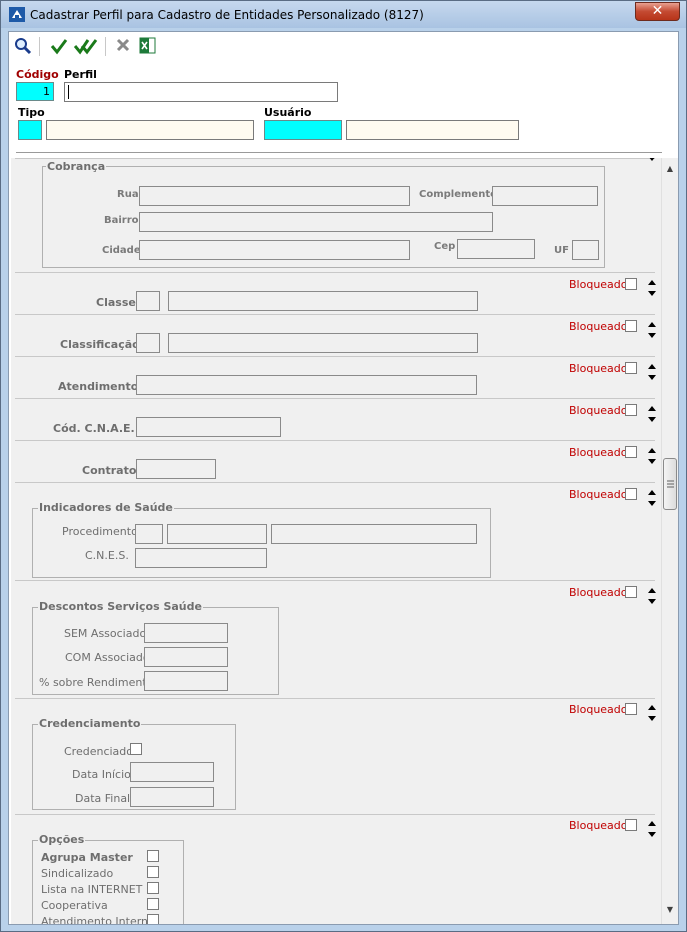 The width and height of the screenshot is (687, 932). Describe the element at coordinates (652, 456) in the screenshot. I see `contrato-reorder-icon` at that location.